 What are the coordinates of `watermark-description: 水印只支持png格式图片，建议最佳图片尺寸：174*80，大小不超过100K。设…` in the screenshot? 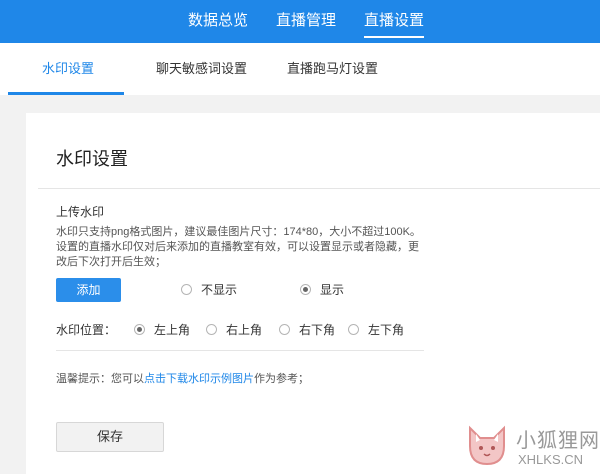 It's located at (238, 247).